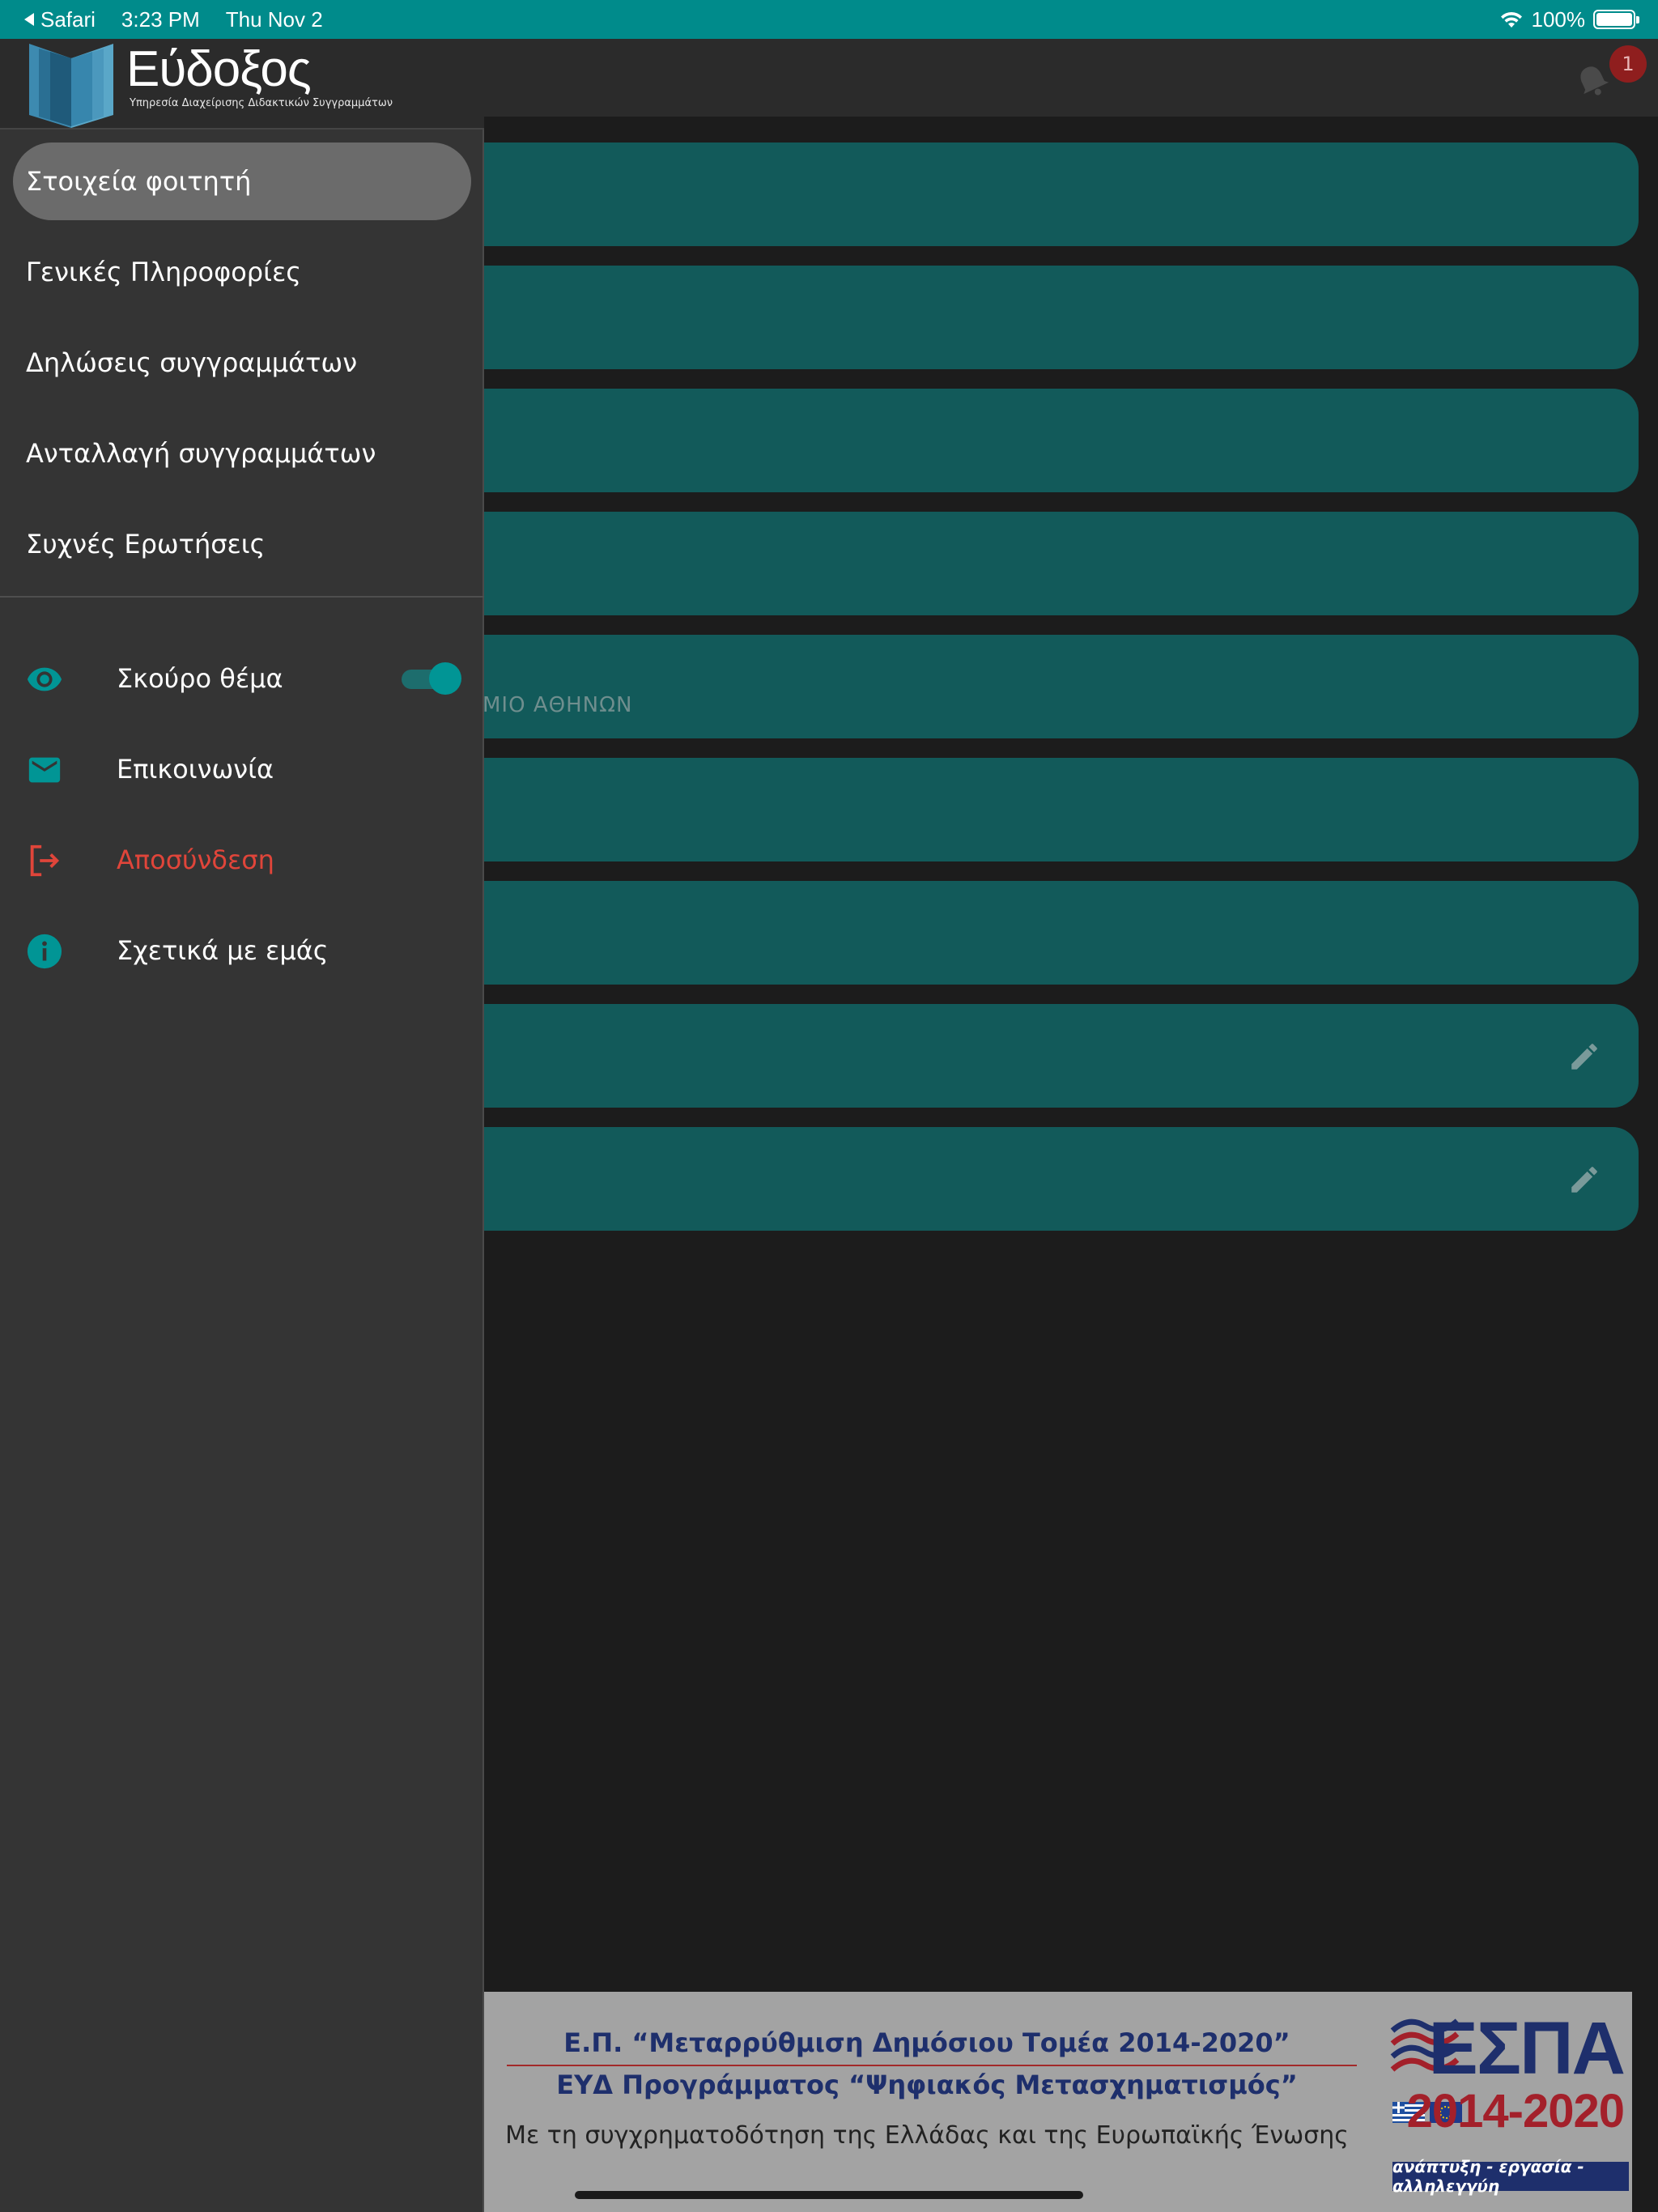  What do you see at coordinates (242, 363) in the screenshot?
I see `nav-item-book-declarations: Δηλώσεις συγγραμμάτων` at bounding box center [242, 363].